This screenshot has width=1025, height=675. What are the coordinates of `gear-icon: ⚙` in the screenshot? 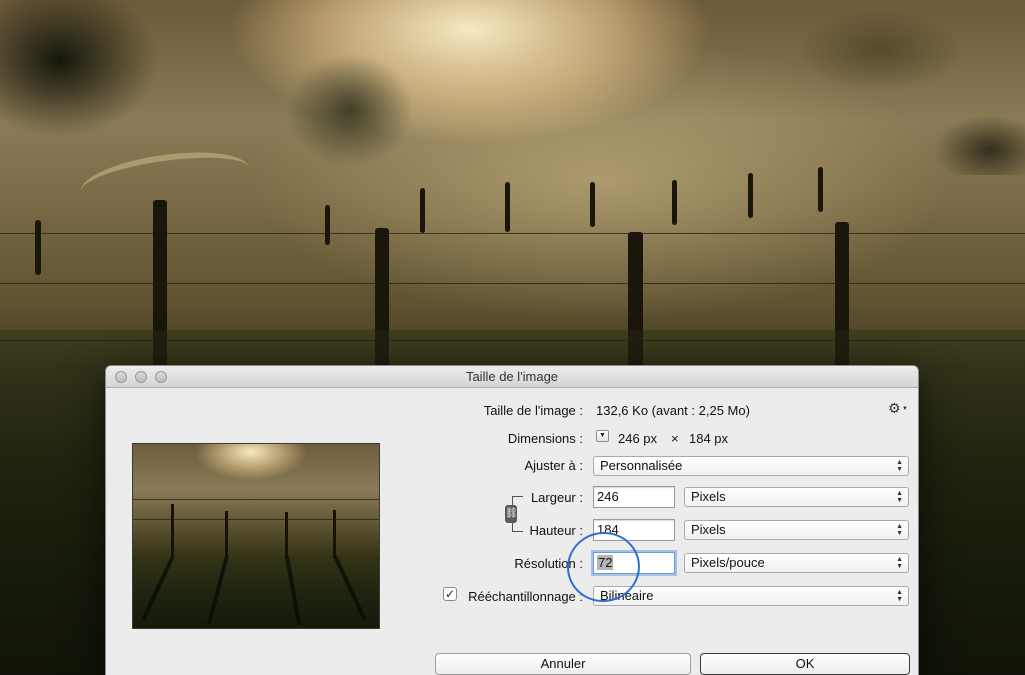 It's located at (894, 408).